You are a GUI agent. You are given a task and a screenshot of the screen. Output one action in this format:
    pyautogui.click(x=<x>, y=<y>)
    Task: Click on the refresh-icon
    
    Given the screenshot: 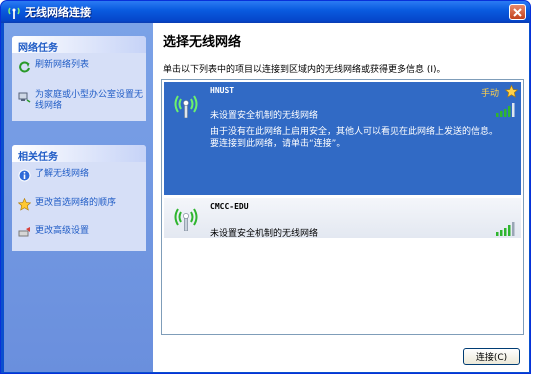 What is the action you would take?
    pyautogui.click(x=24, y=67)
    